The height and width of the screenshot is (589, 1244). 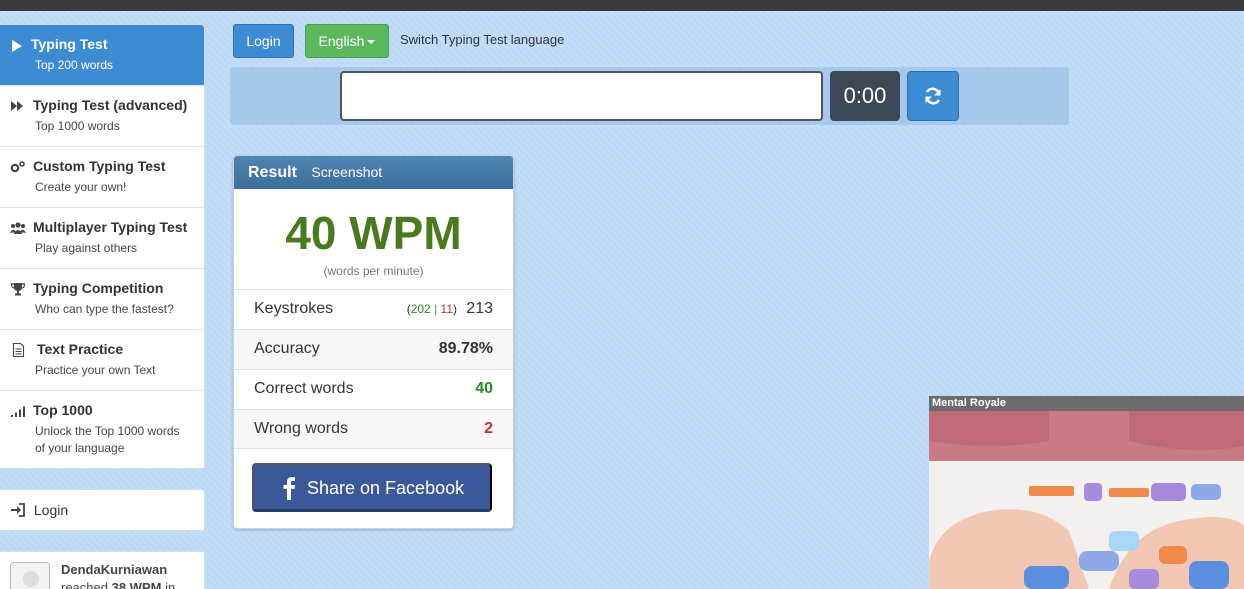 I want to click on sidebar-item-subtitle: Create your own!, so click(x=81, y=187).